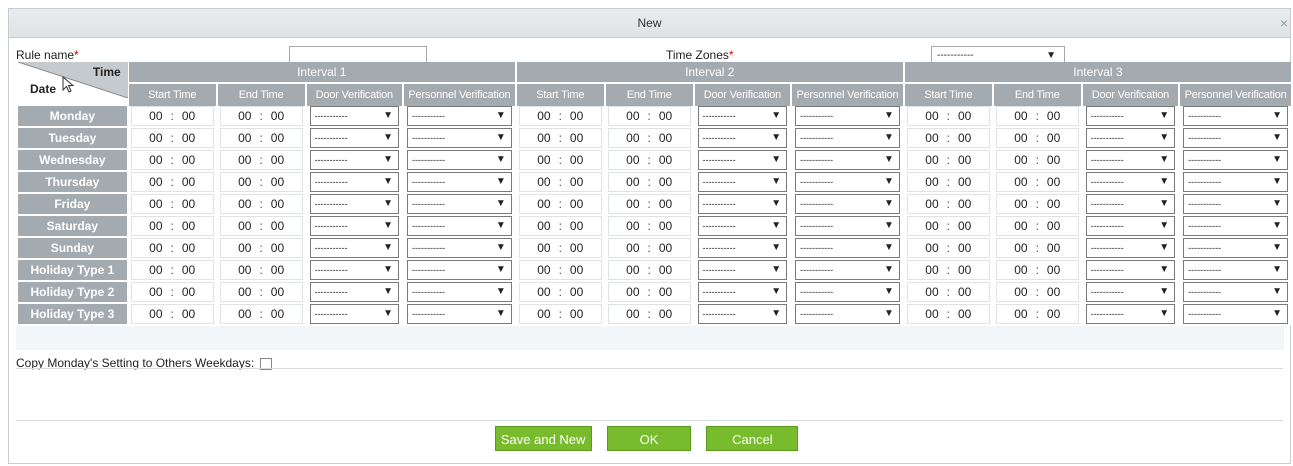 The image size is (1293, 466). I want to click on close-icon: ×, so click(1284, 23).